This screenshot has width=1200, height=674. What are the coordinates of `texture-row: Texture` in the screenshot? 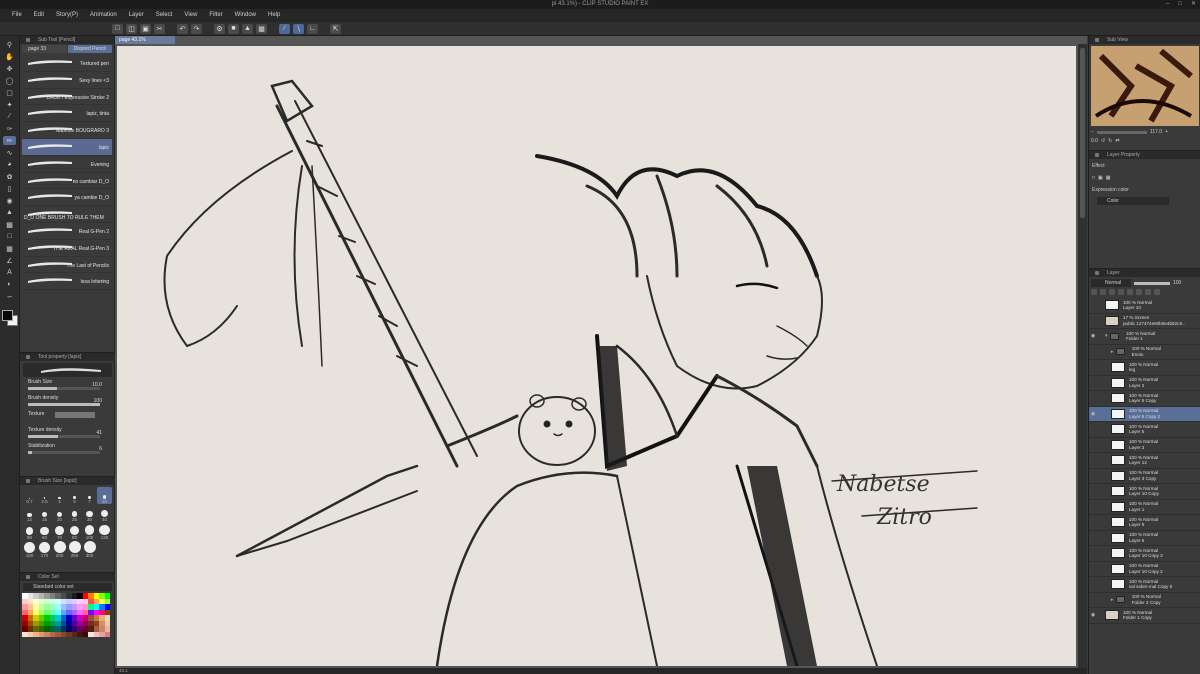 It's located at (67, 418).